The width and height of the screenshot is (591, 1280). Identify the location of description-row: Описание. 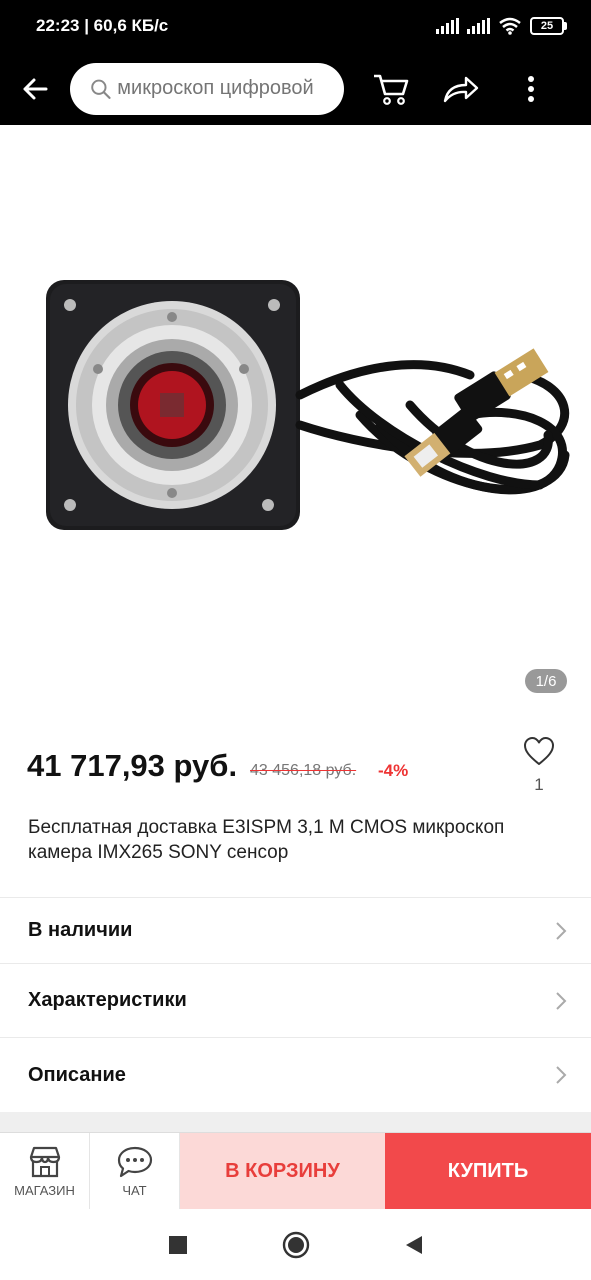
(295, 1074).